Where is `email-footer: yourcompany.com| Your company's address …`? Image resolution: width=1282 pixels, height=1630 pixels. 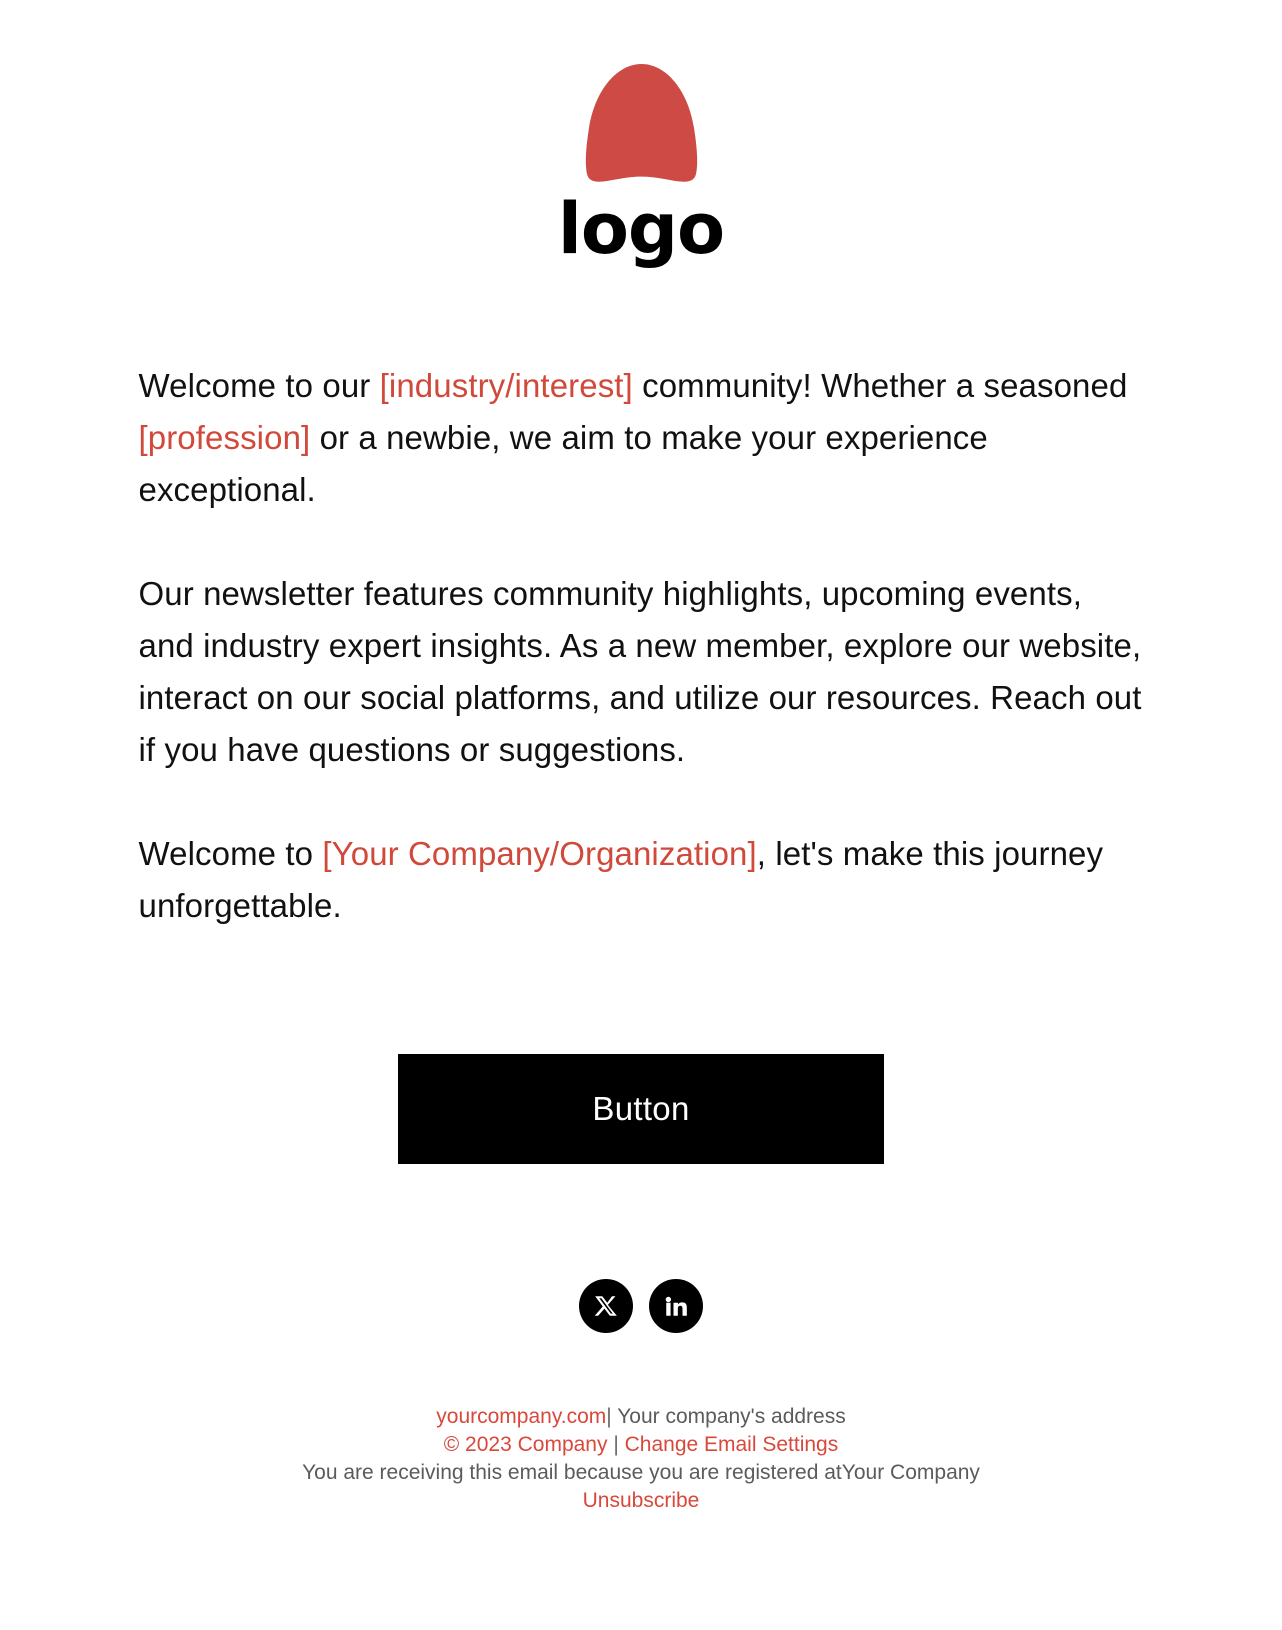
email-footer: yourcompany.com| Your company's address … is located at coordinates (641, 1459).